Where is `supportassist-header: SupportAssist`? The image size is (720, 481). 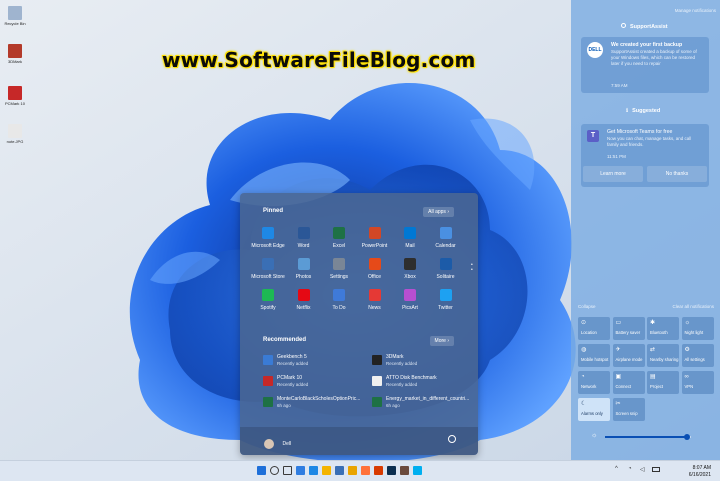
supportassist-header: SupportAssist is located at coordinates (644, 26).